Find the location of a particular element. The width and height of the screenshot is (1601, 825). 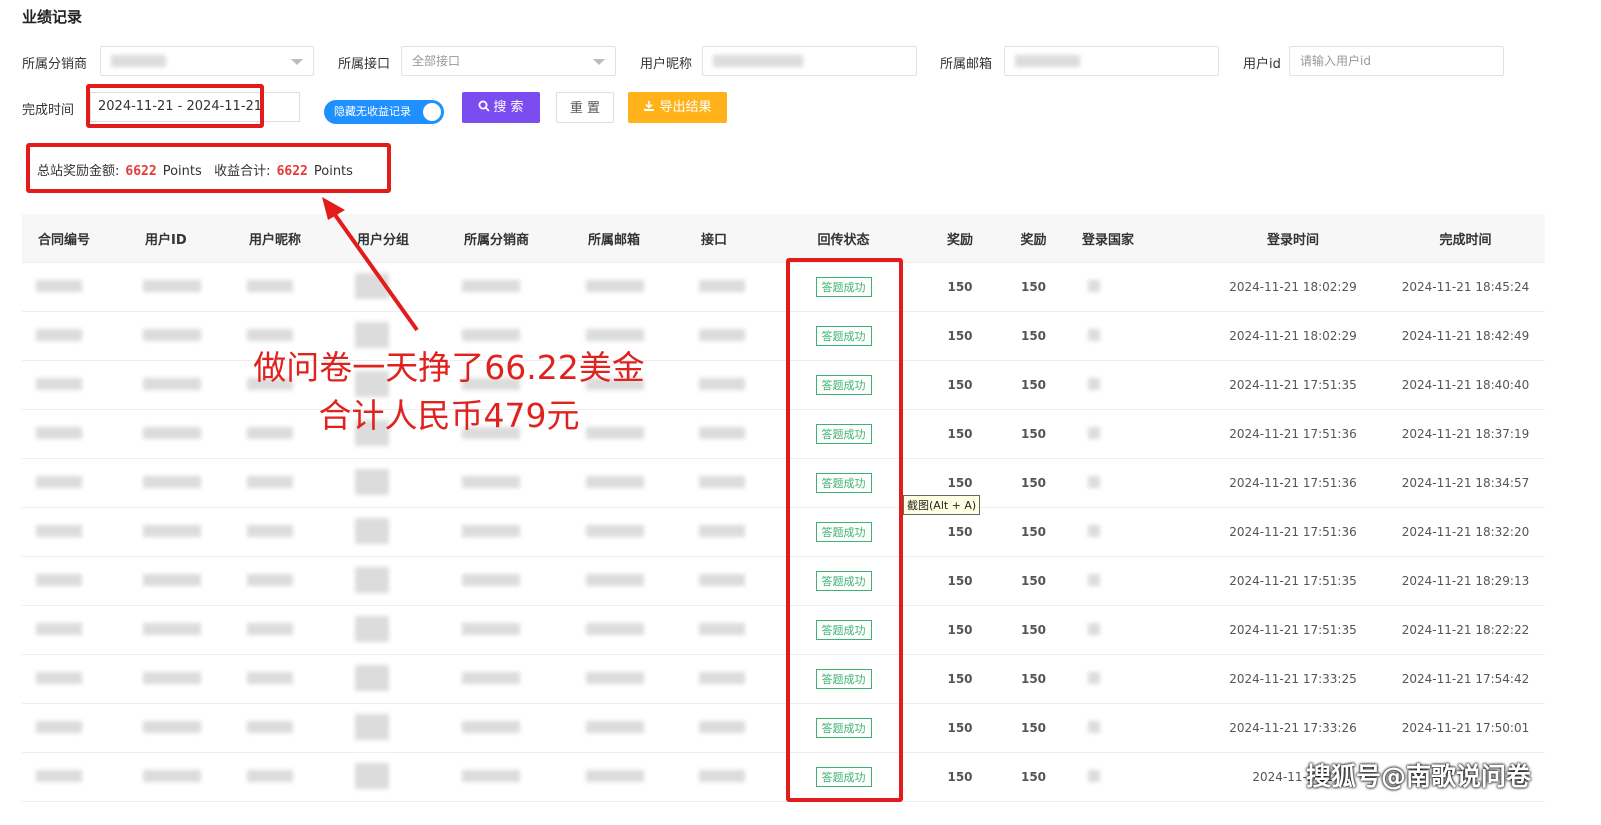

nickname-label: 用户昵称 is located at coordinates (666, 64).